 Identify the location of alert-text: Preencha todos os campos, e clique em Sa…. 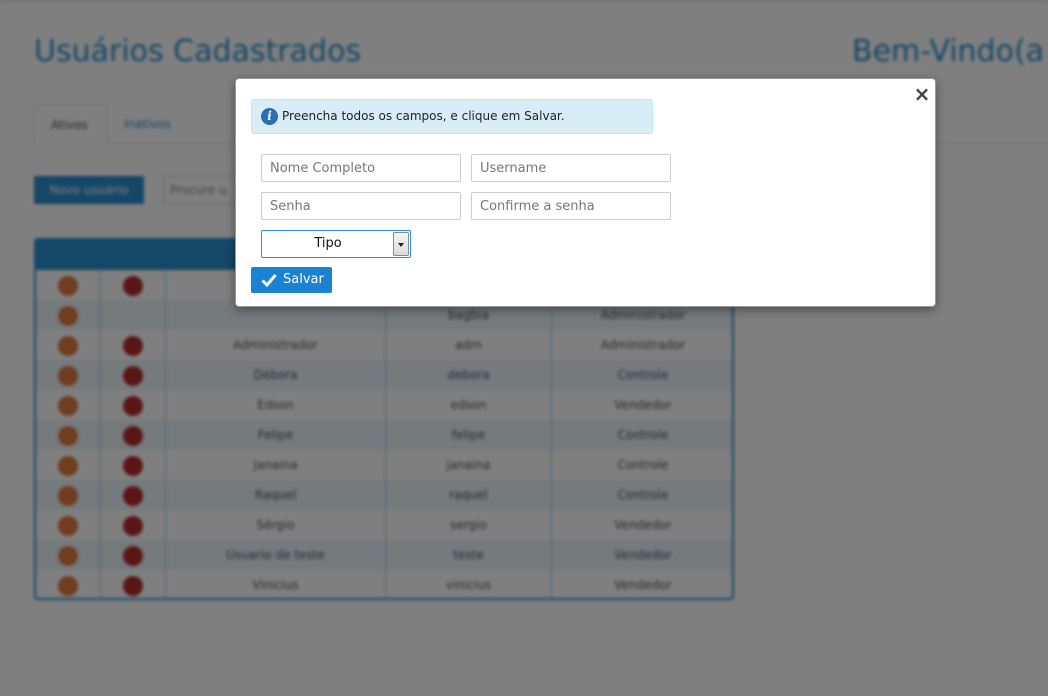
(423, 116).